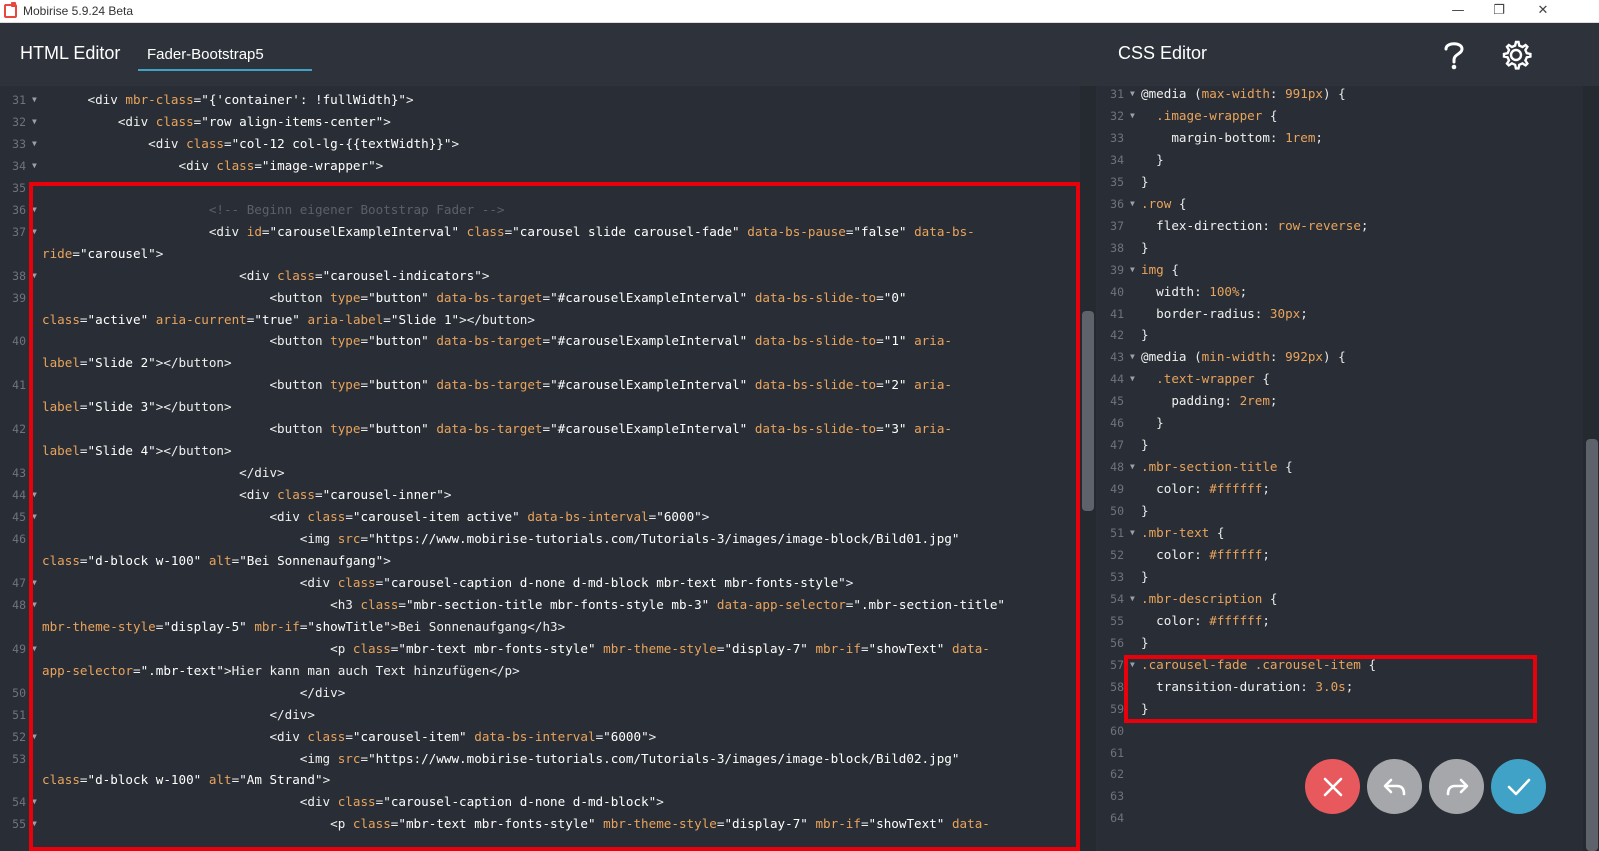 The image size is (1599, 851). What do you see at coordinates (1209, 467) in the screenshot?
I see `code-token: .mbr-section-title` at bounding box center [1209, 467].